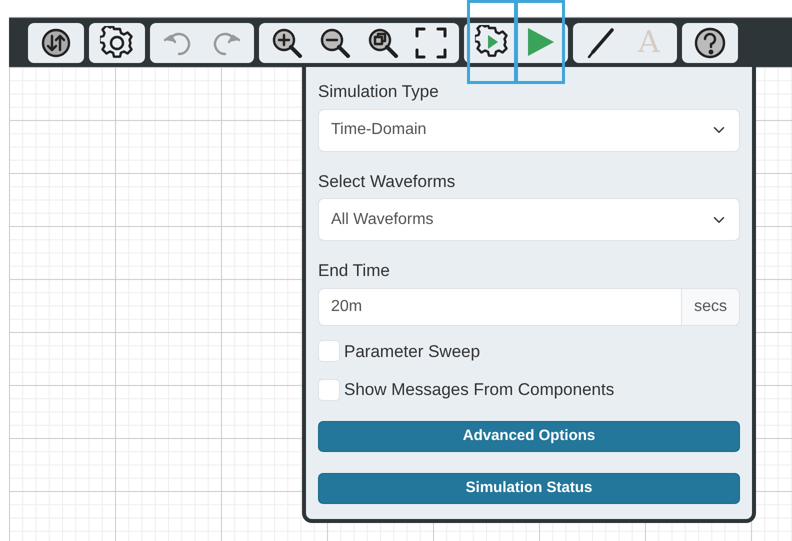  What do you see at coordinates (529, 219) in the screenshot?
I see `dropdown: All Waveforms` at bounding box center [529, 219].